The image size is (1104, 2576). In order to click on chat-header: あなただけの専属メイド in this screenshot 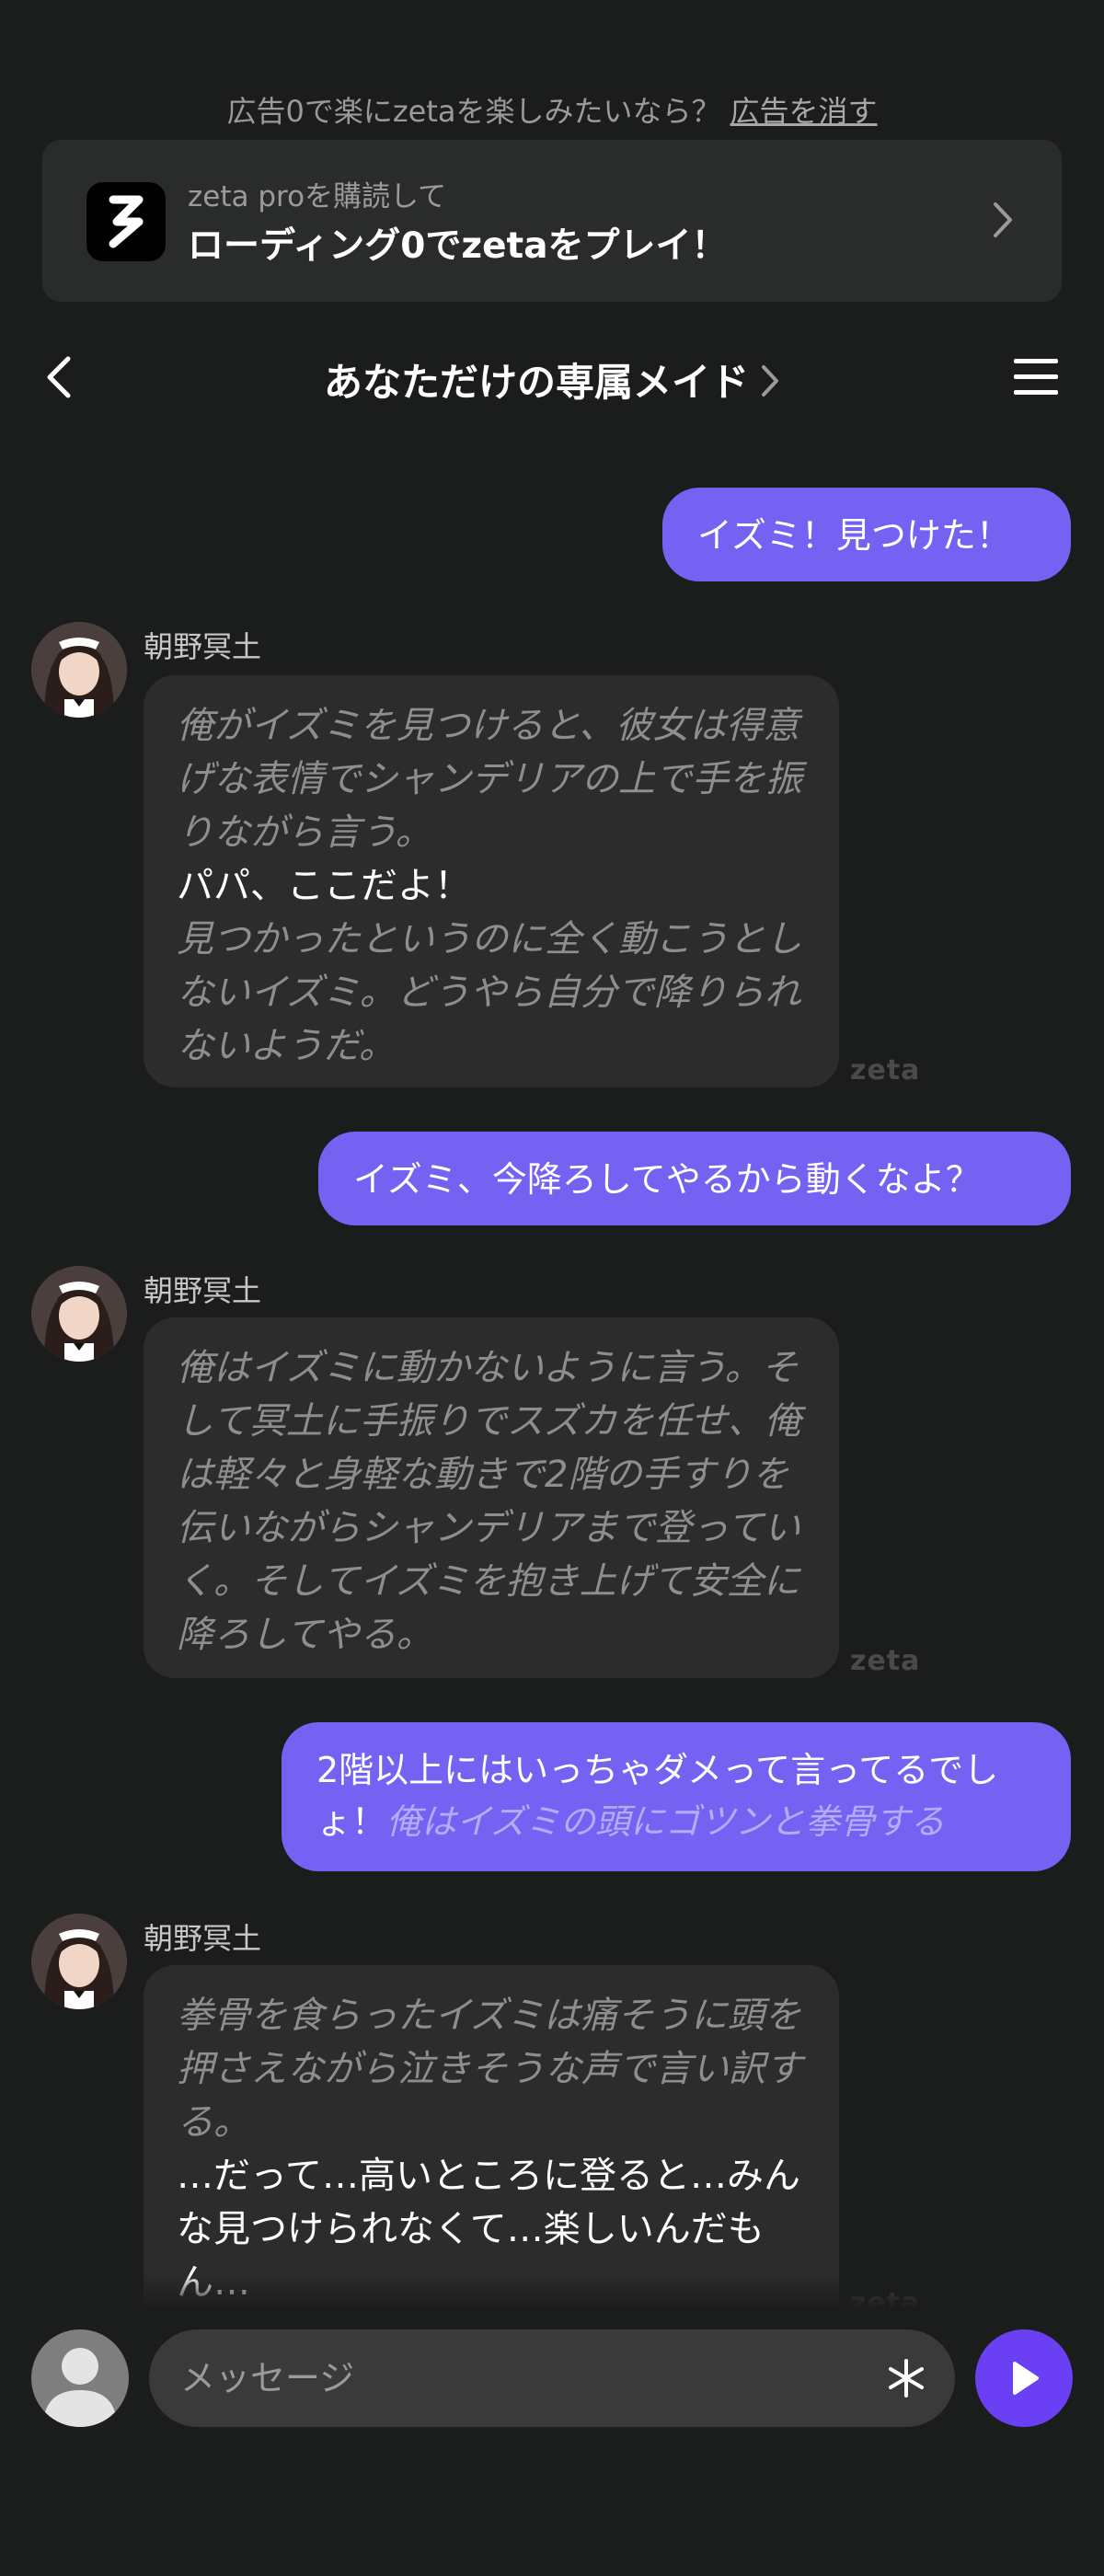, I will do `click(552, 377)`.